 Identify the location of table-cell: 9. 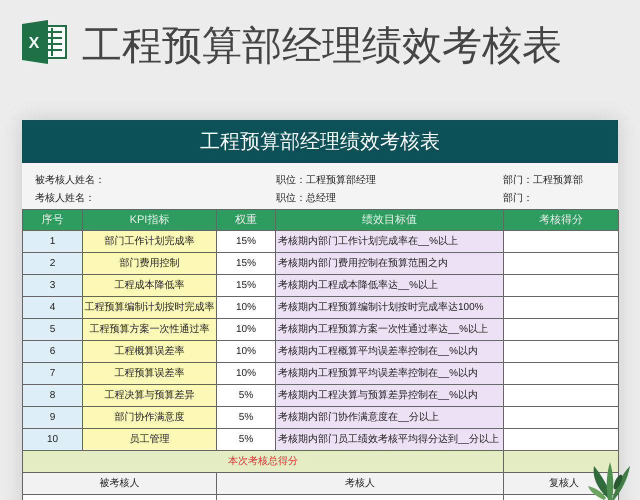
(53, 418).